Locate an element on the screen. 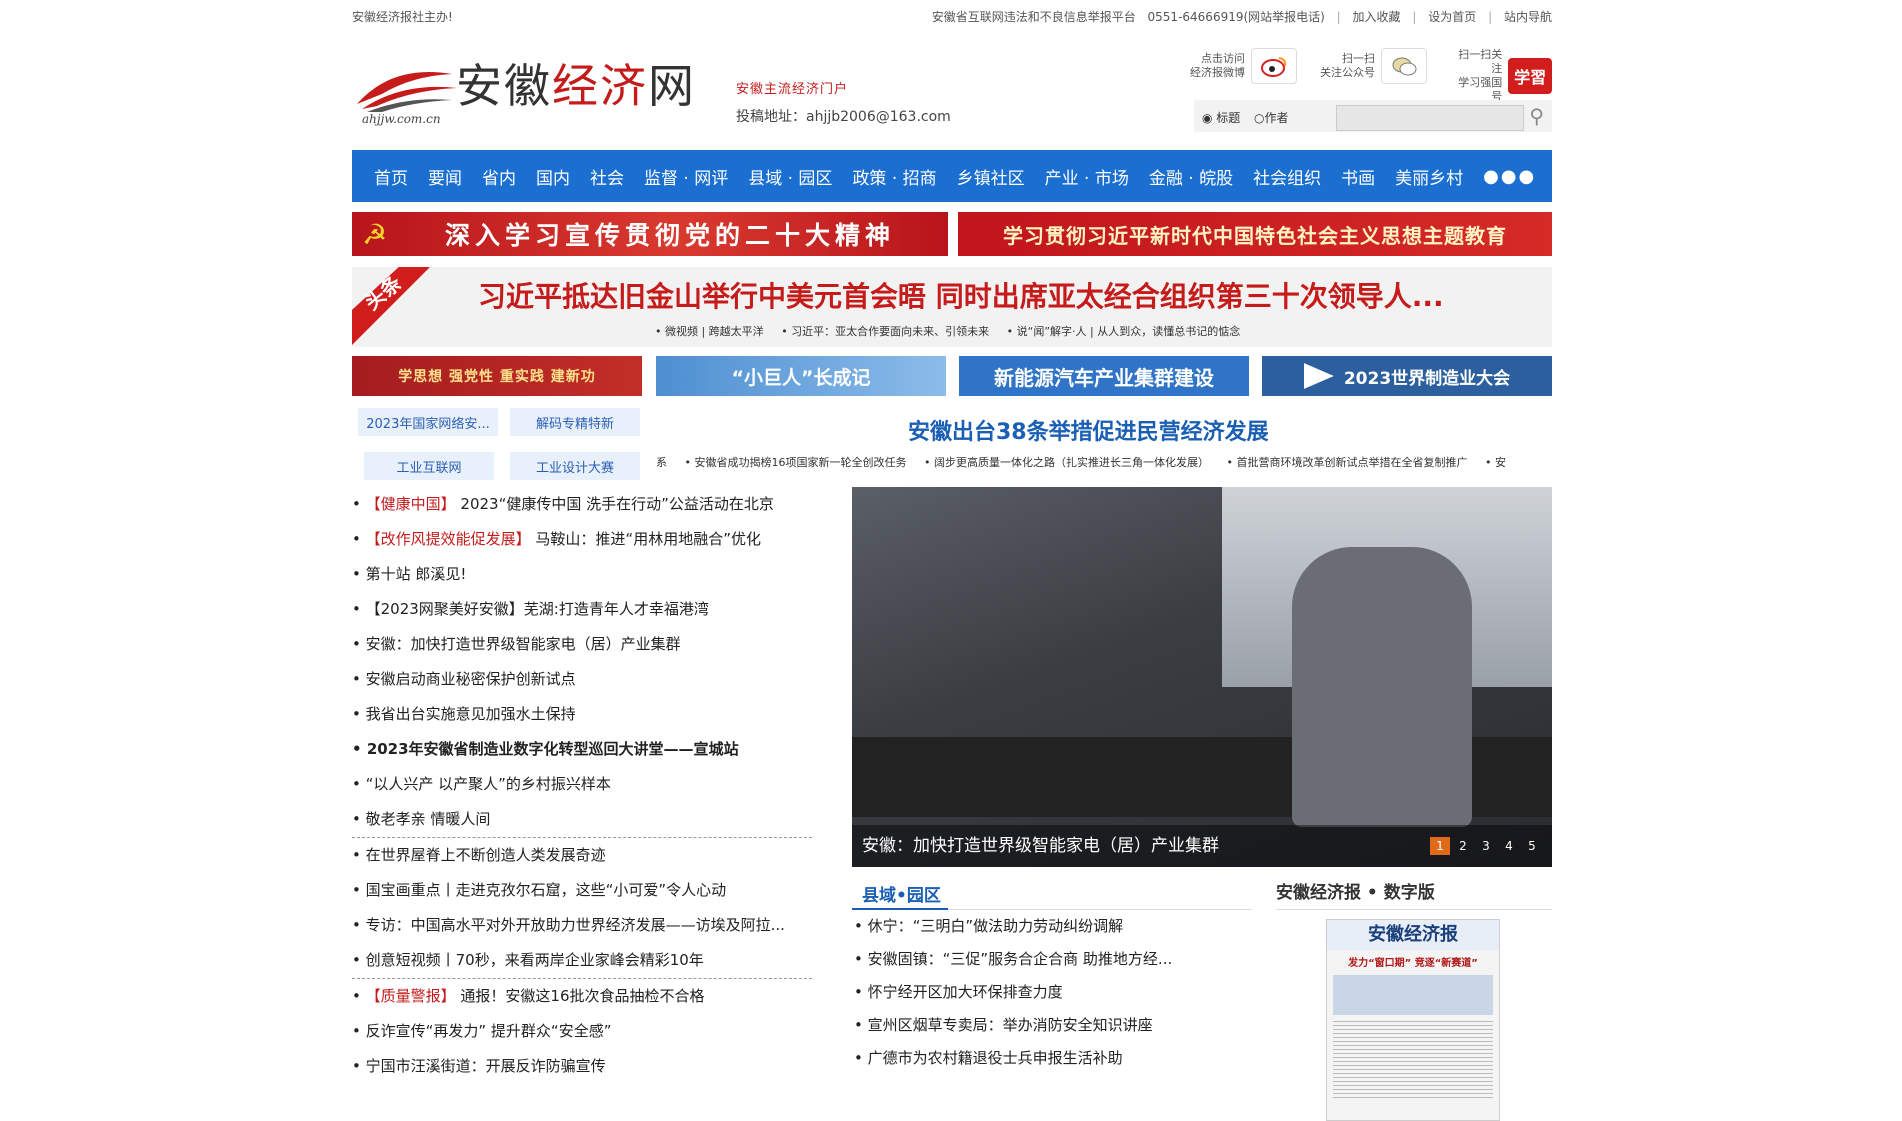 The width and height of the screenshot is (1902, 1121). epaper-headline: 发力“窗口期” 竞逐“新赛道” is located at coordinates (1413, 963).